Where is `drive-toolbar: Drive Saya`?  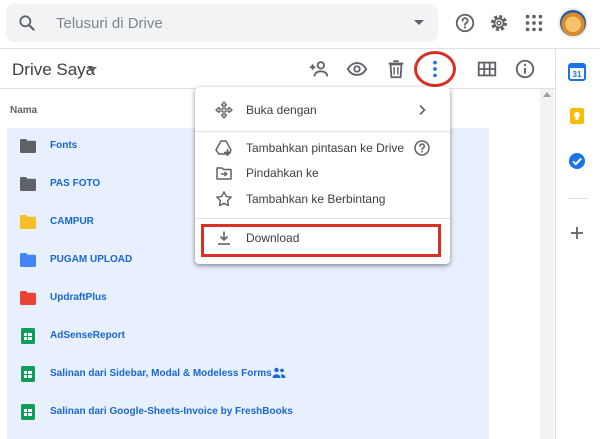
drive-toolbar: Drive Saya is located at coordinates (277, 69).